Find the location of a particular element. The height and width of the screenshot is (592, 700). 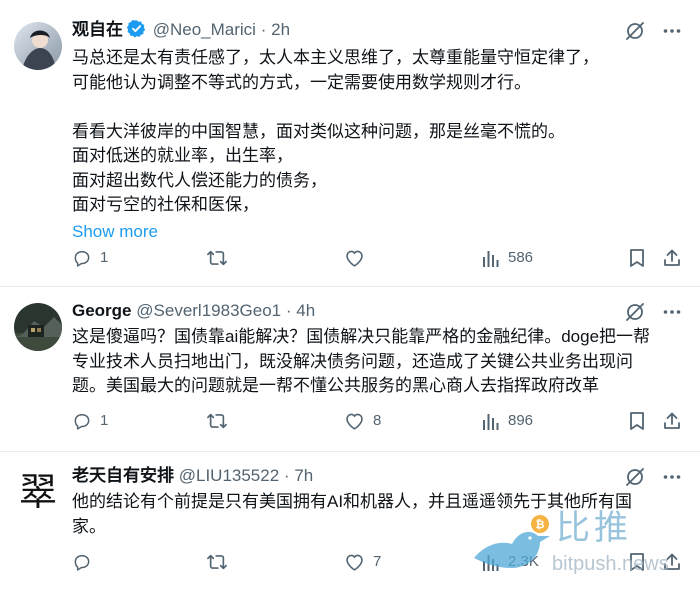

reply-button is located at coordinates (86, 562).